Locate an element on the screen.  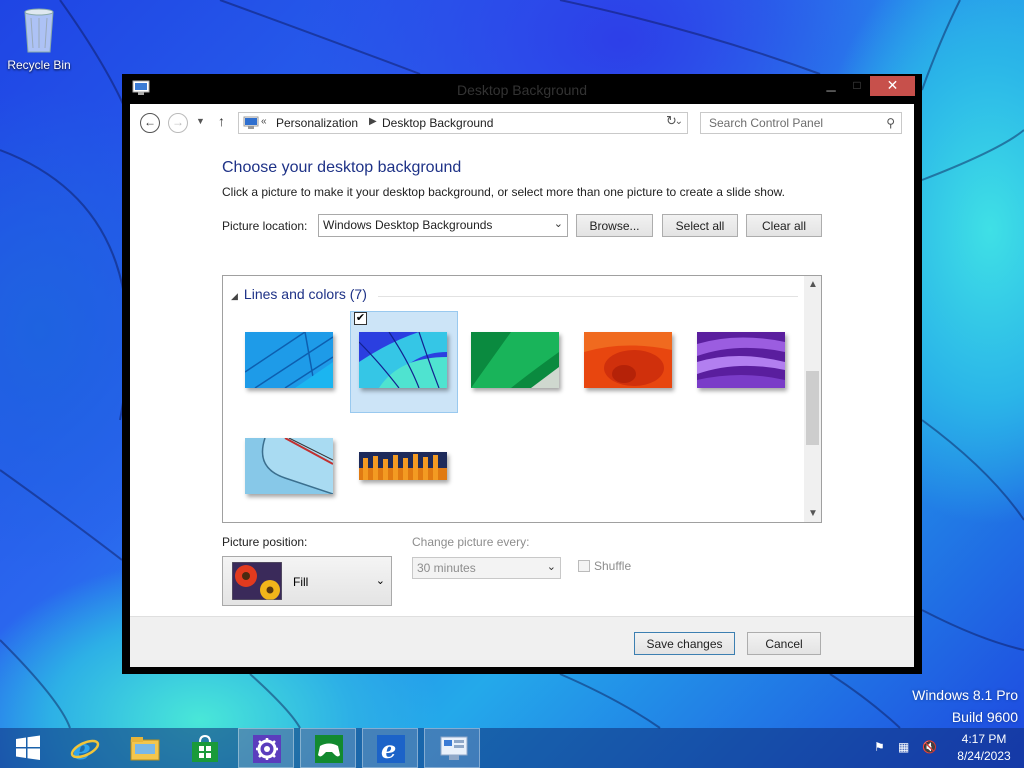
action-center-icon: ⚑ is located at coordinates (879, 747).